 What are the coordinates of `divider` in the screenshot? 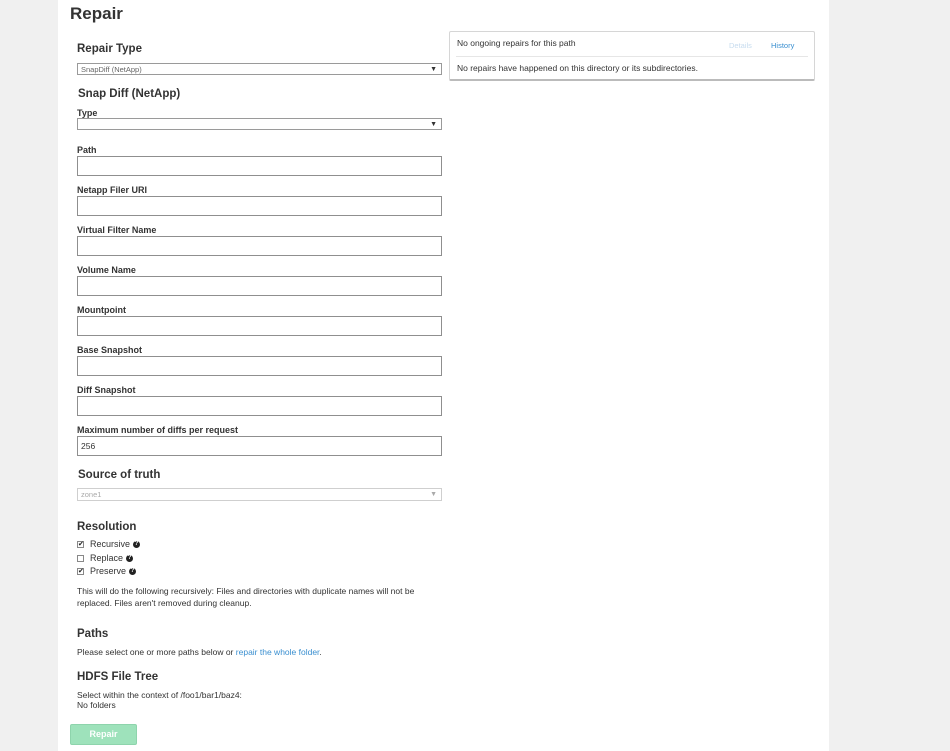 It's located at (632, 56).